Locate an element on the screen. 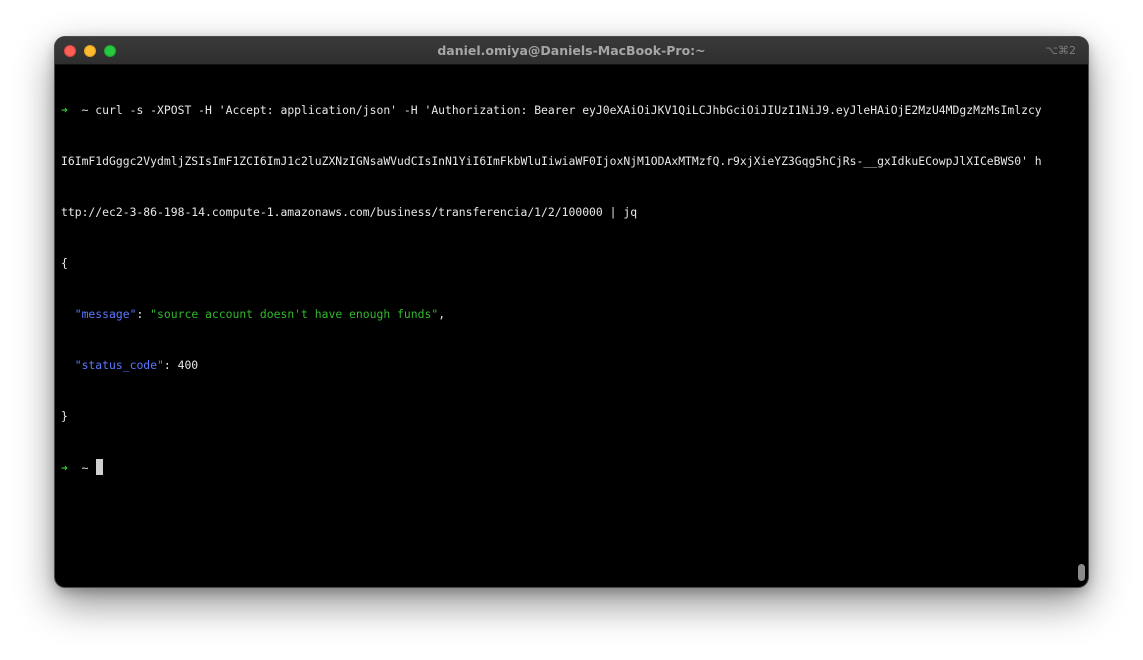  title-bar: daniel.omiya@Daniels-MacBook-Pro:~ ⌥⌘2 is located at coordinates (571, 51).